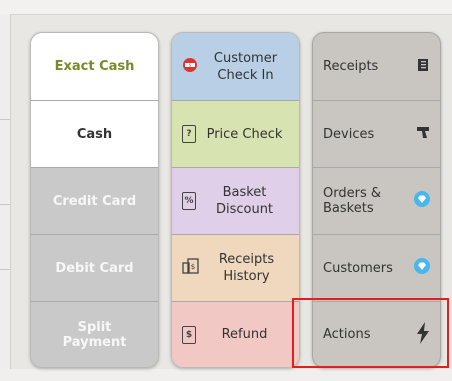 This screenshot has width=452, height=381. I want to click on customers-button: Customers, so click(376, 267).